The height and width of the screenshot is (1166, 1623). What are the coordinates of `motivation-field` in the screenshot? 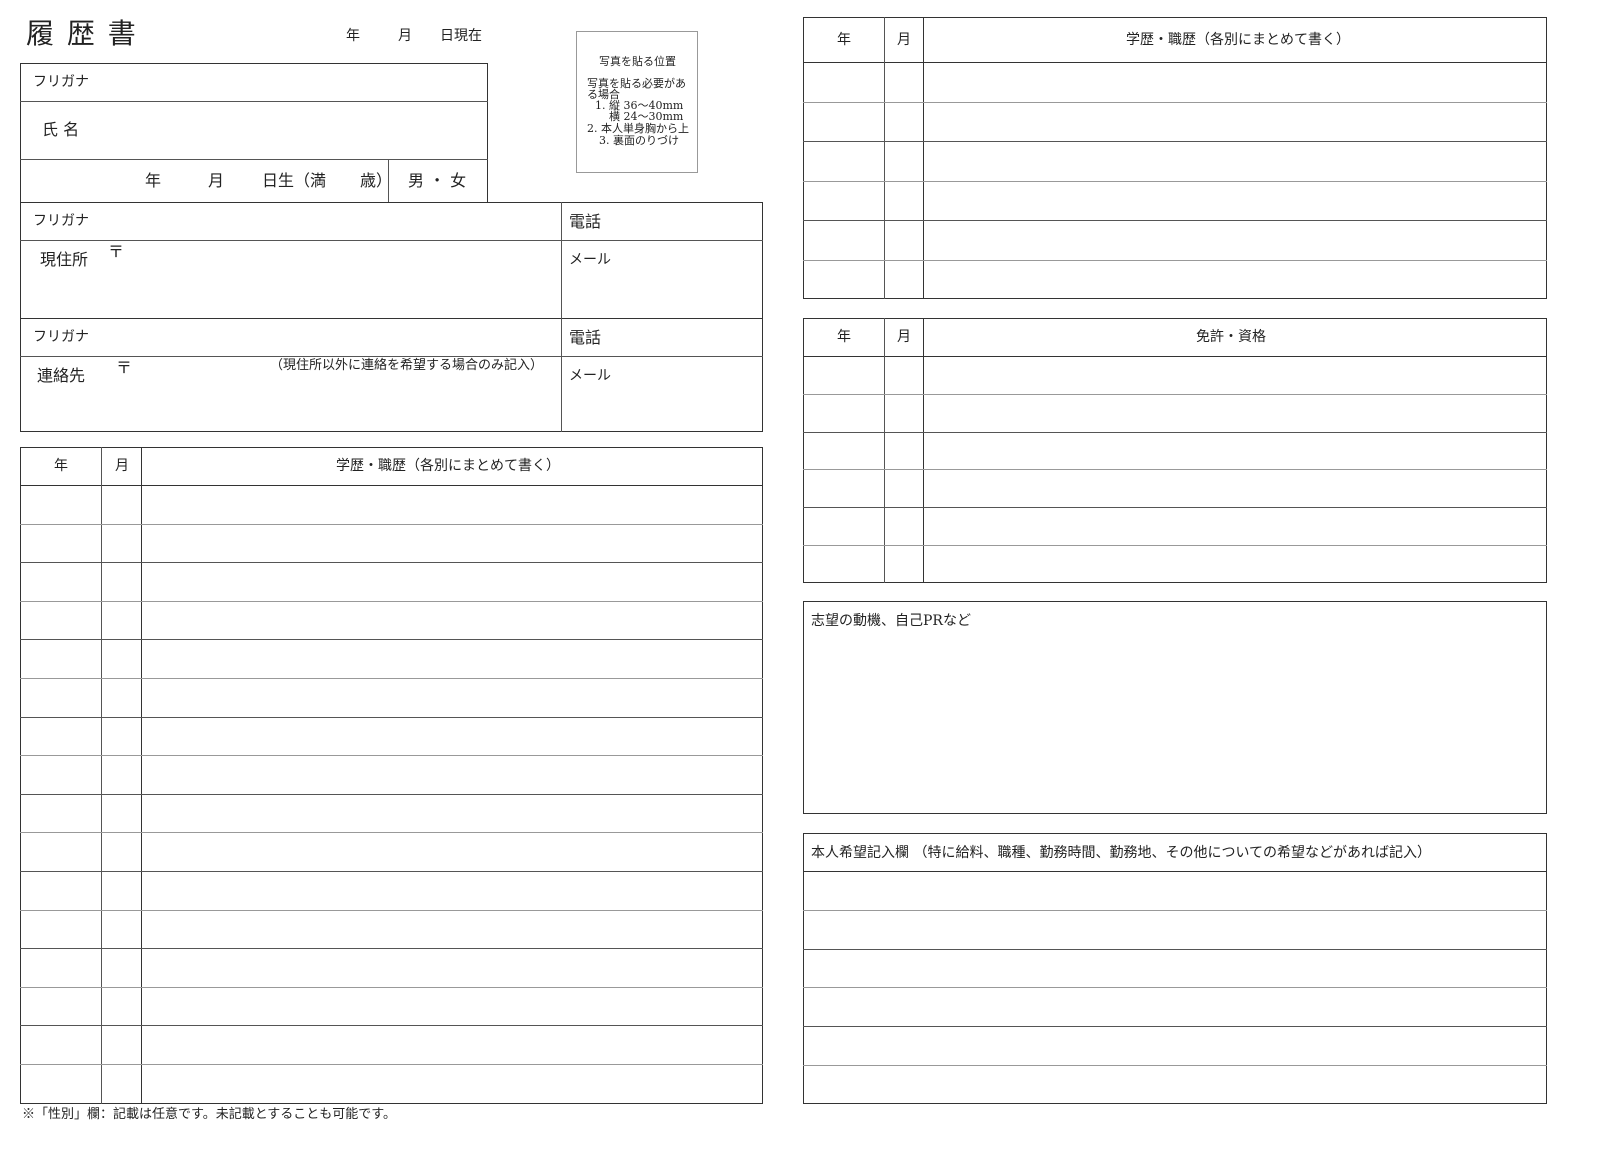 It's located at (1175, 723).